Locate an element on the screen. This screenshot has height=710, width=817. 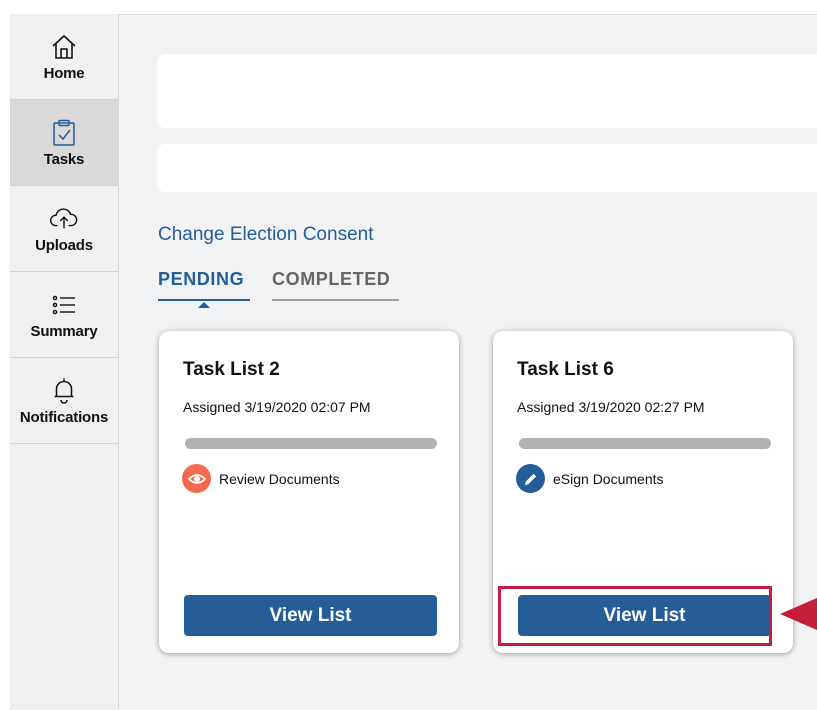
sidebar-item-label: Tasks is located at coordinates (64, 159).